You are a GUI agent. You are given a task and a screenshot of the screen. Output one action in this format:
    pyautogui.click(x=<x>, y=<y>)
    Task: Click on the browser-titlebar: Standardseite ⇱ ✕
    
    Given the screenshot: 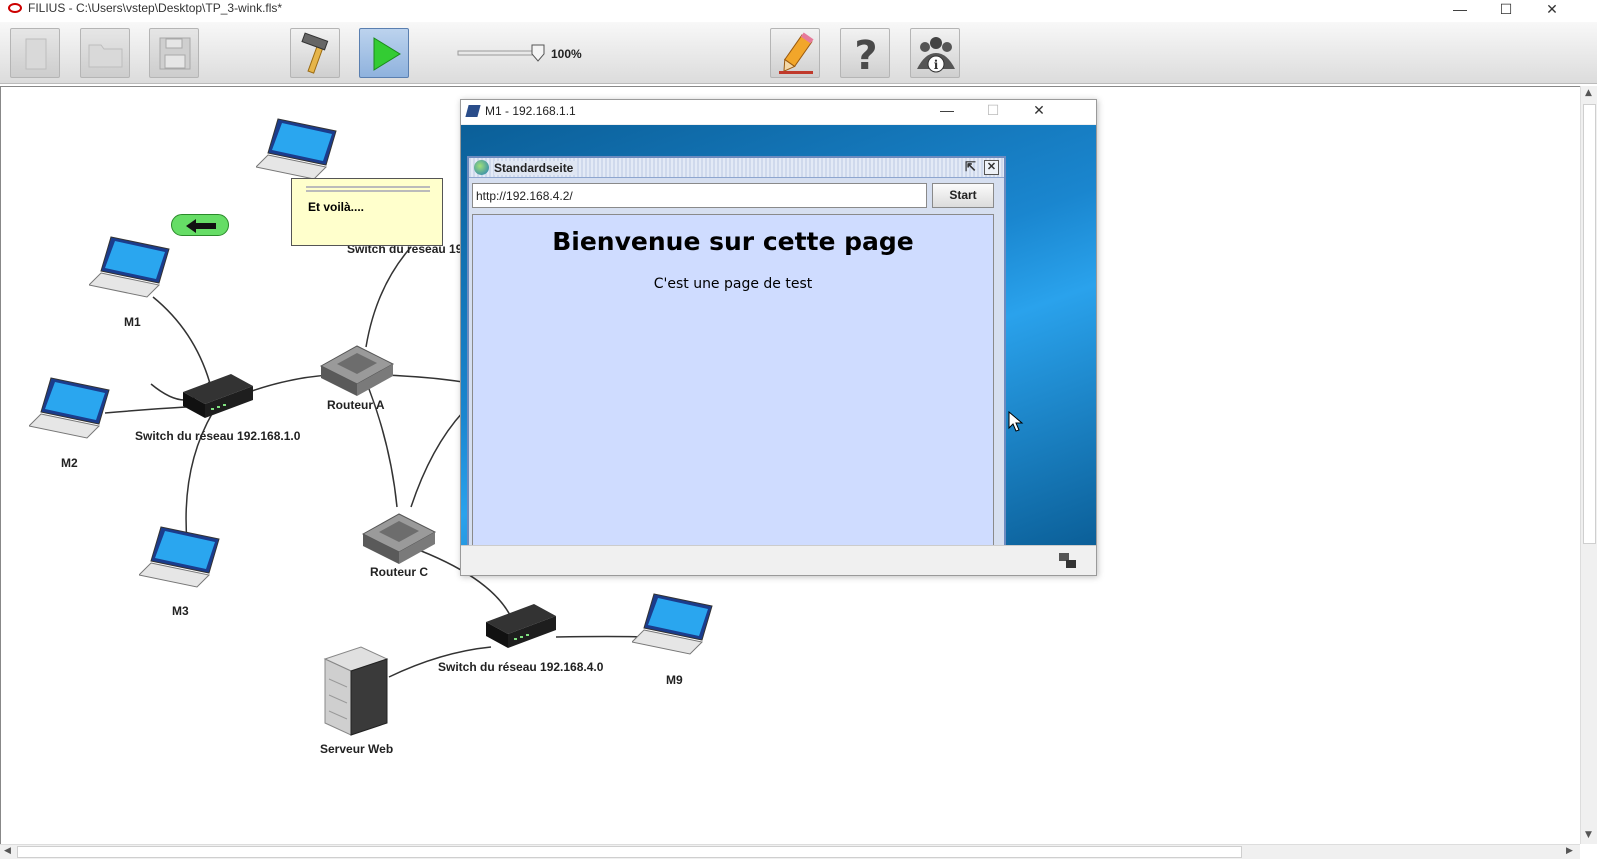 What is the action you would take?
    pyautogui.click(x=736, y=168)
    